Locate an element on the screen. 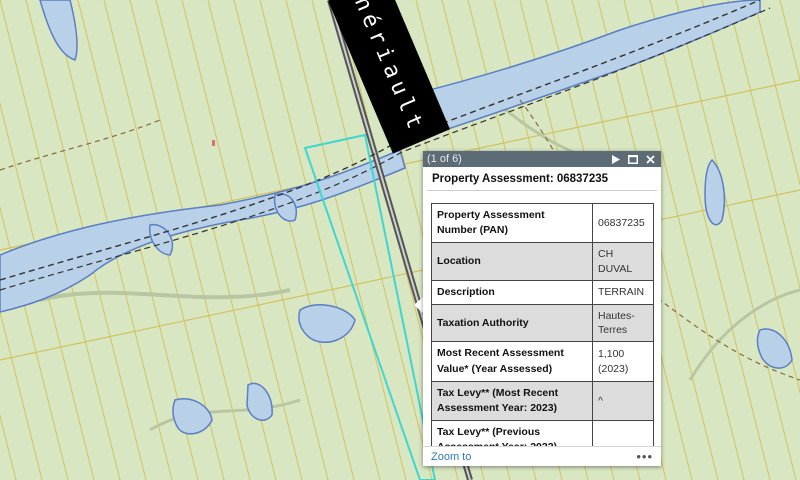 This screenshot has width=800, height=480. more-options-button: ••• is located at coordinates (644, 456).